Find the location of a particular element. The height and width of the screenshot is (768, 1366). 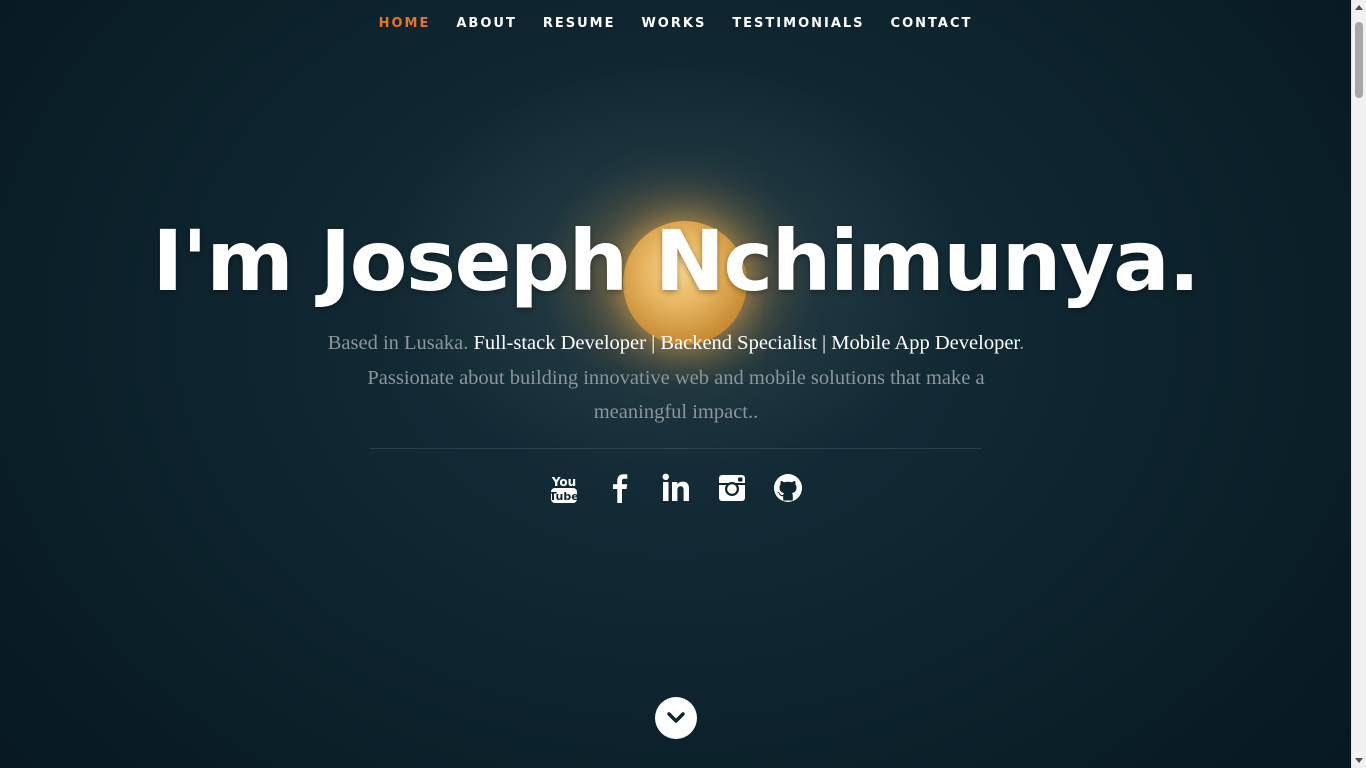

svg-text: You is located at coordinates (562, 482).